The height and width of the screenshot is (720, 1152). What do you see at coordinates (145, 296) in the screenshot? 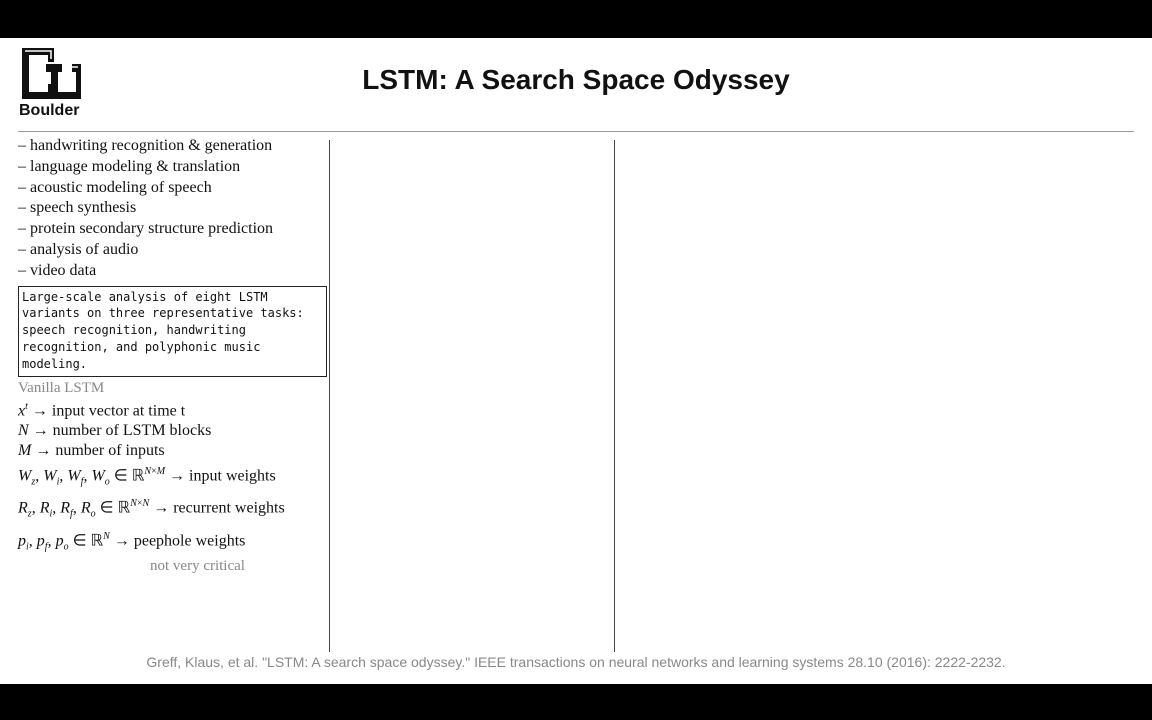
I see `summary-line: Large-scale analysis of eight LSTM` at bounding box center [145, 296].